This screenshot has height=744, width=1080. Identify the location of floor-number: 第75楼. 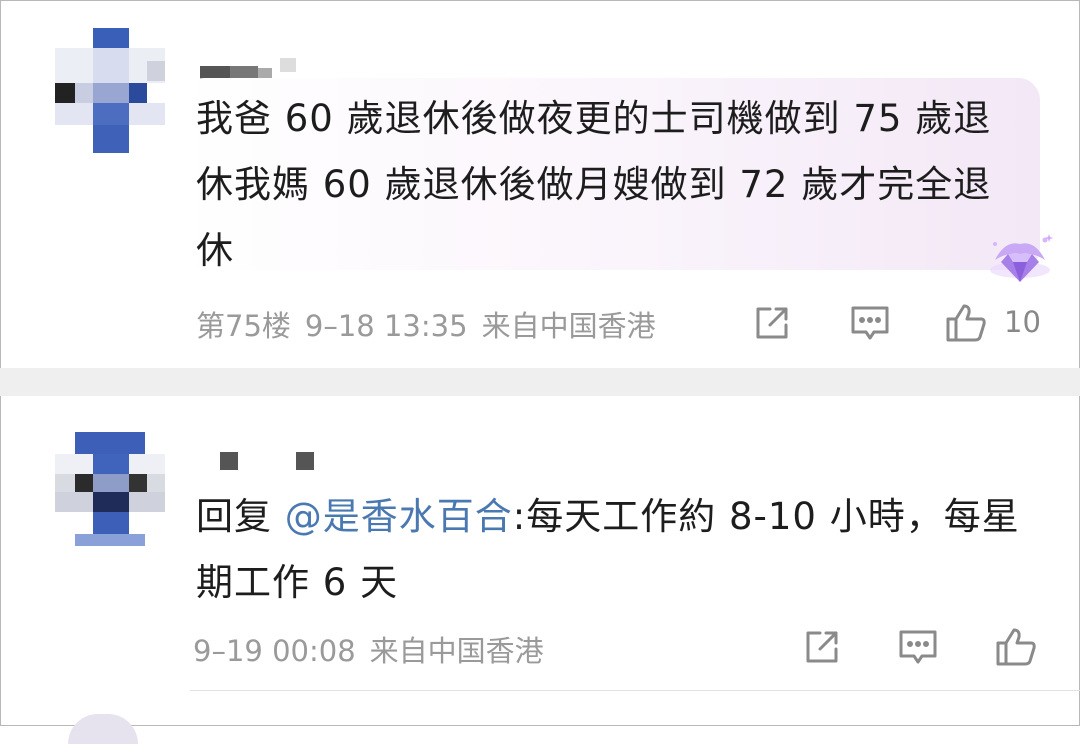
(243, 326).